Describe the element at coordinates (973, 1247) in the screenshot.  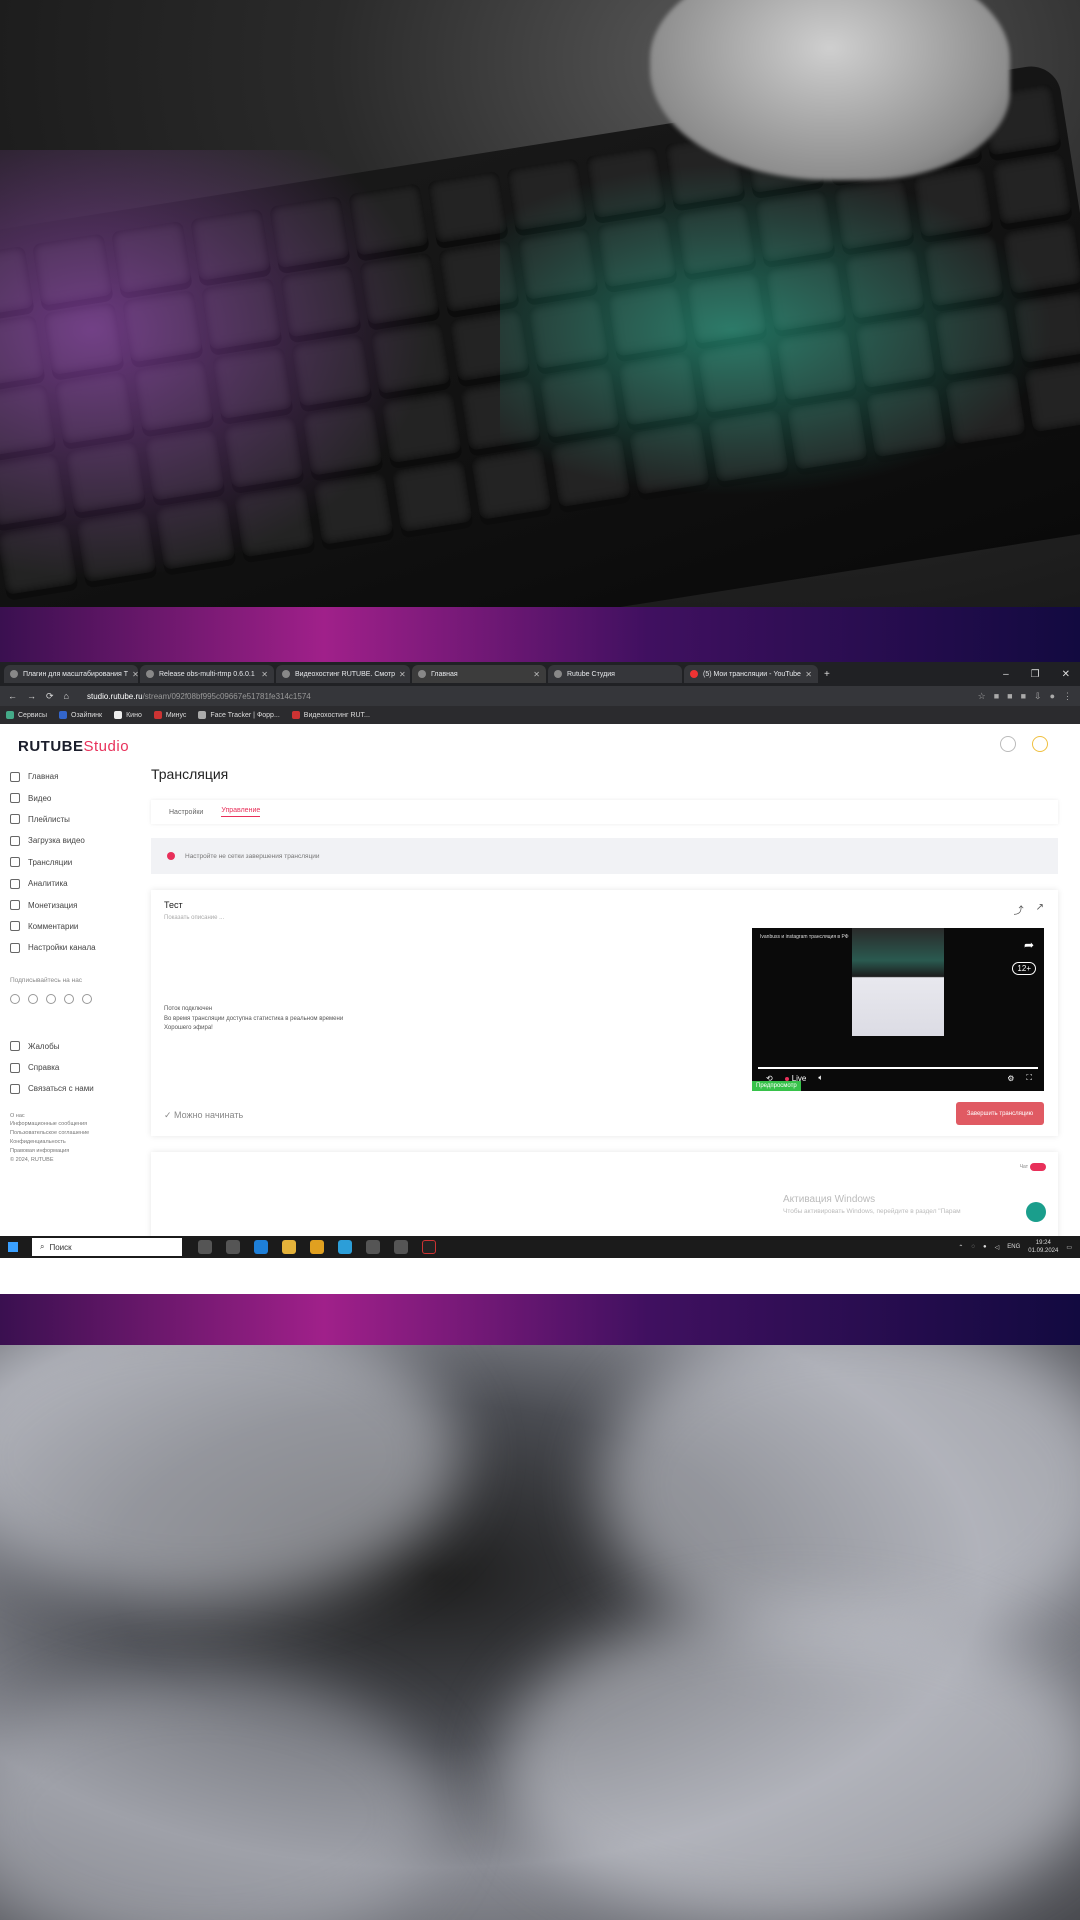
I see `network-icon: ◌` at that location.